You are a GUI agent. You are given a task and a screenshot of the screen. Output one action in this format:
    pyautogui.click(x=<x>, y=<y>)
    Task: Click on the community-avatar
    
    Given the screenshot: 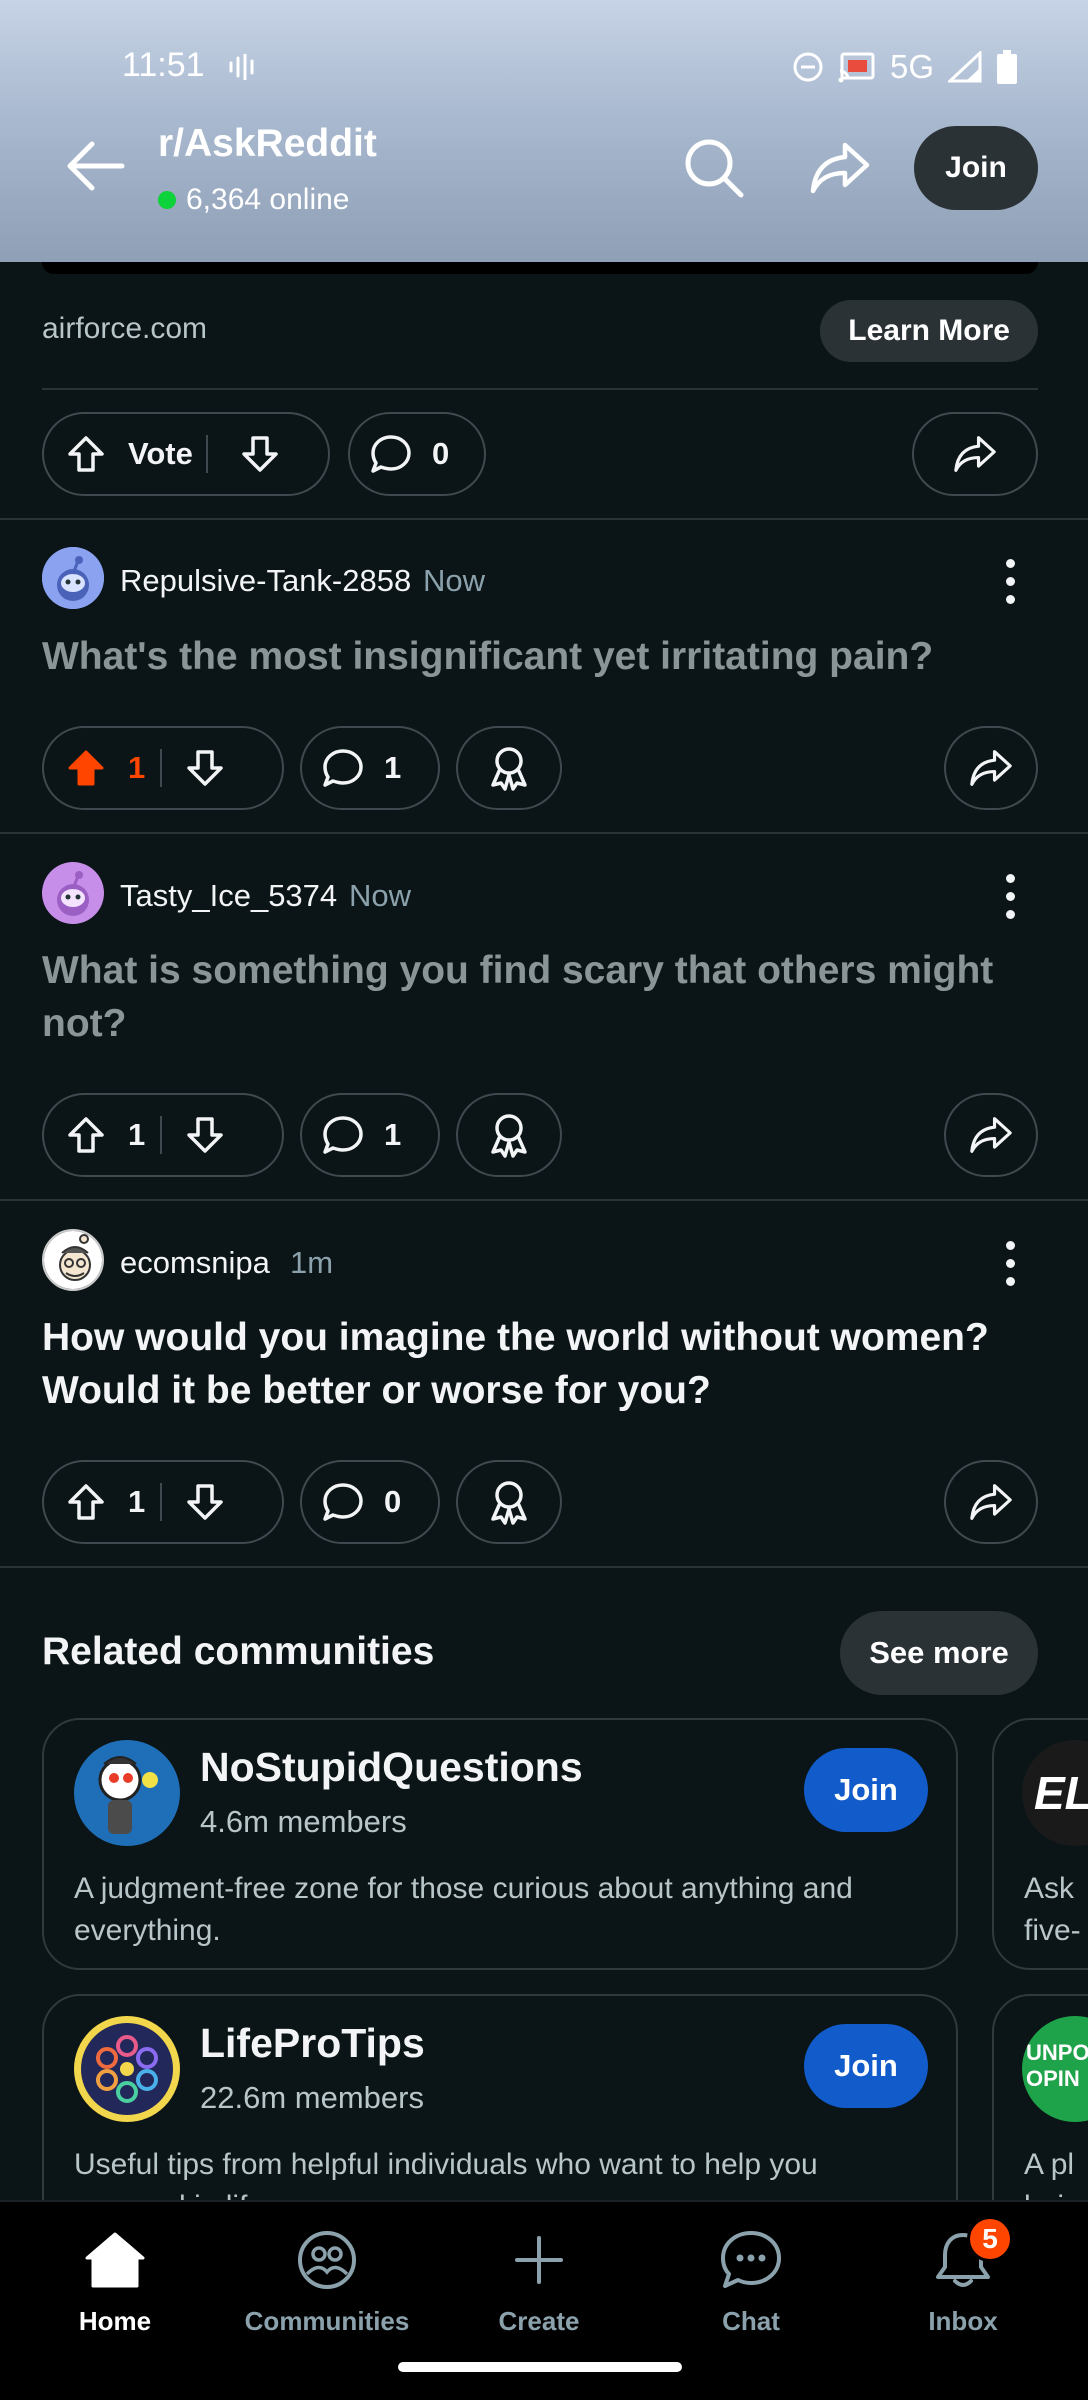 What is the action you would take?
    pyautogui.click(x=127, y=1793)
    